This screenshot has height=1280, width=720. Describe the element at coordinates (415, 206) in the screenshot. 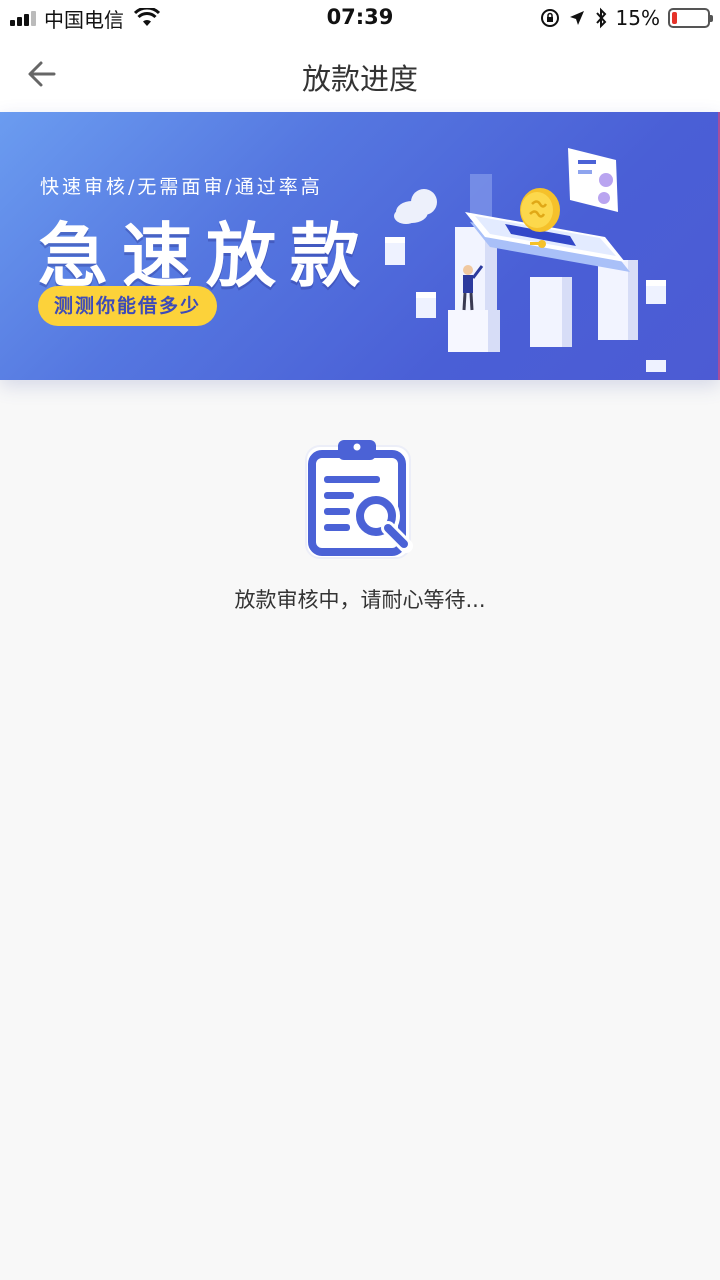

I see `cloud-icon` at that location.